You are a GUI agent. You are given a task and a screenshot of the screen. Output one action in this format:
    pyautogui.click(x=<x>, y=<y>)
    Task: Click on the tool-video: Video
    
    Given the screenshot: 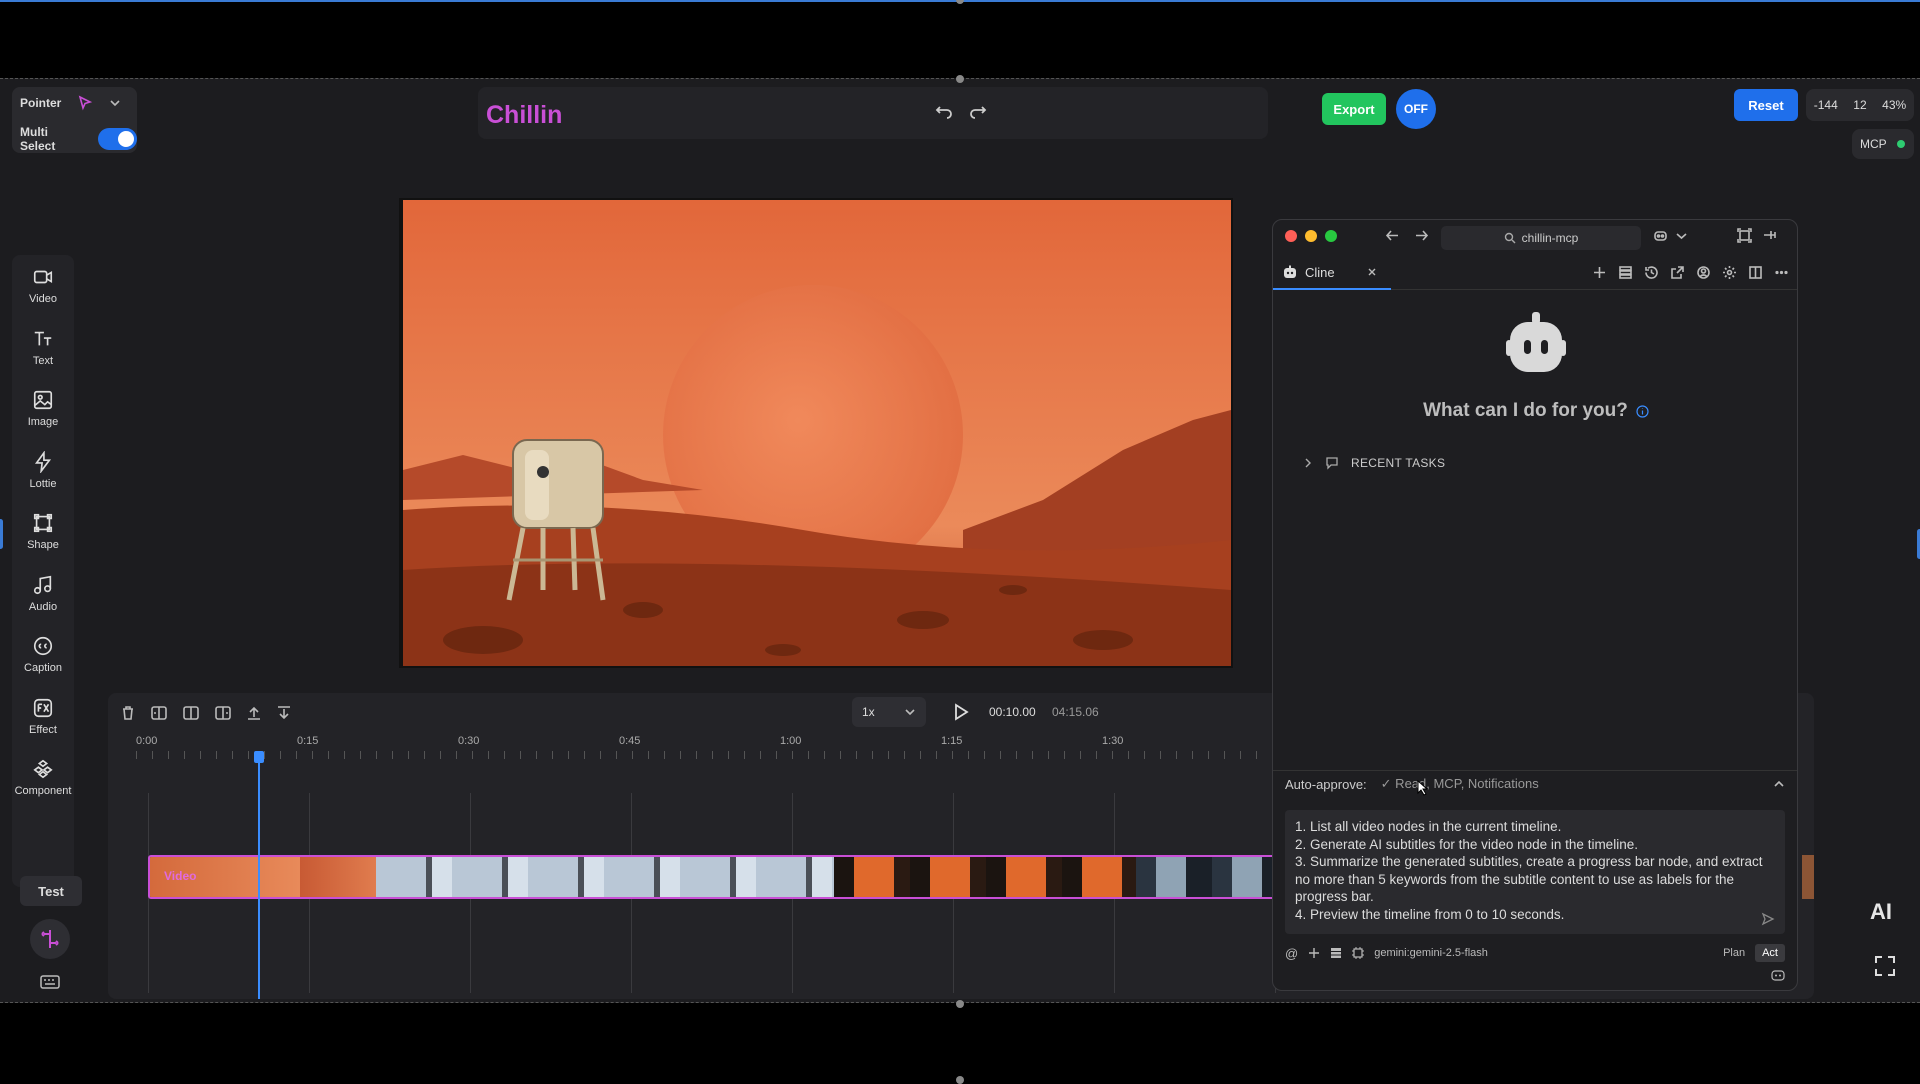 What is the action you would take?
    pyautogui.click(x=43, y=286)
    